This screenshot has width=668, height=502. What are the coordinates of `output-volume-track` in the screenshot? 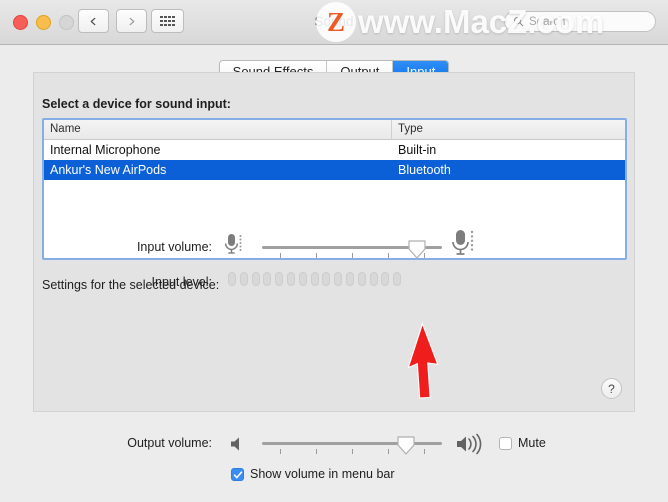 It's located at (352, 443).